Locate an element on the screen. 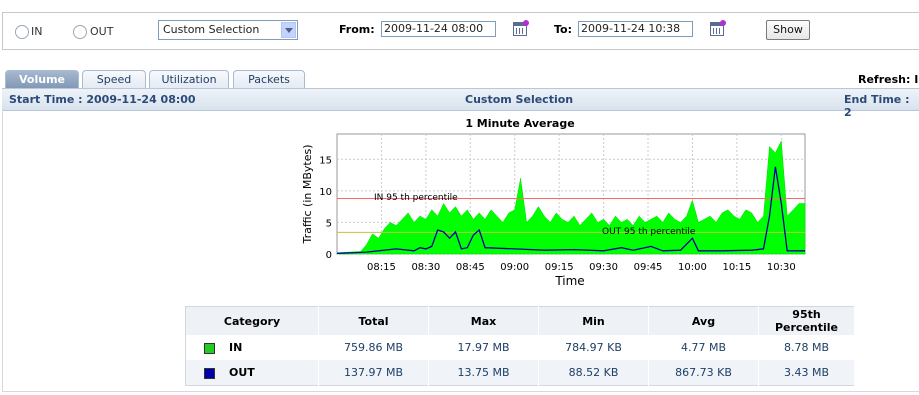  x-axis-label: Time is located at coordinates (569, 281).